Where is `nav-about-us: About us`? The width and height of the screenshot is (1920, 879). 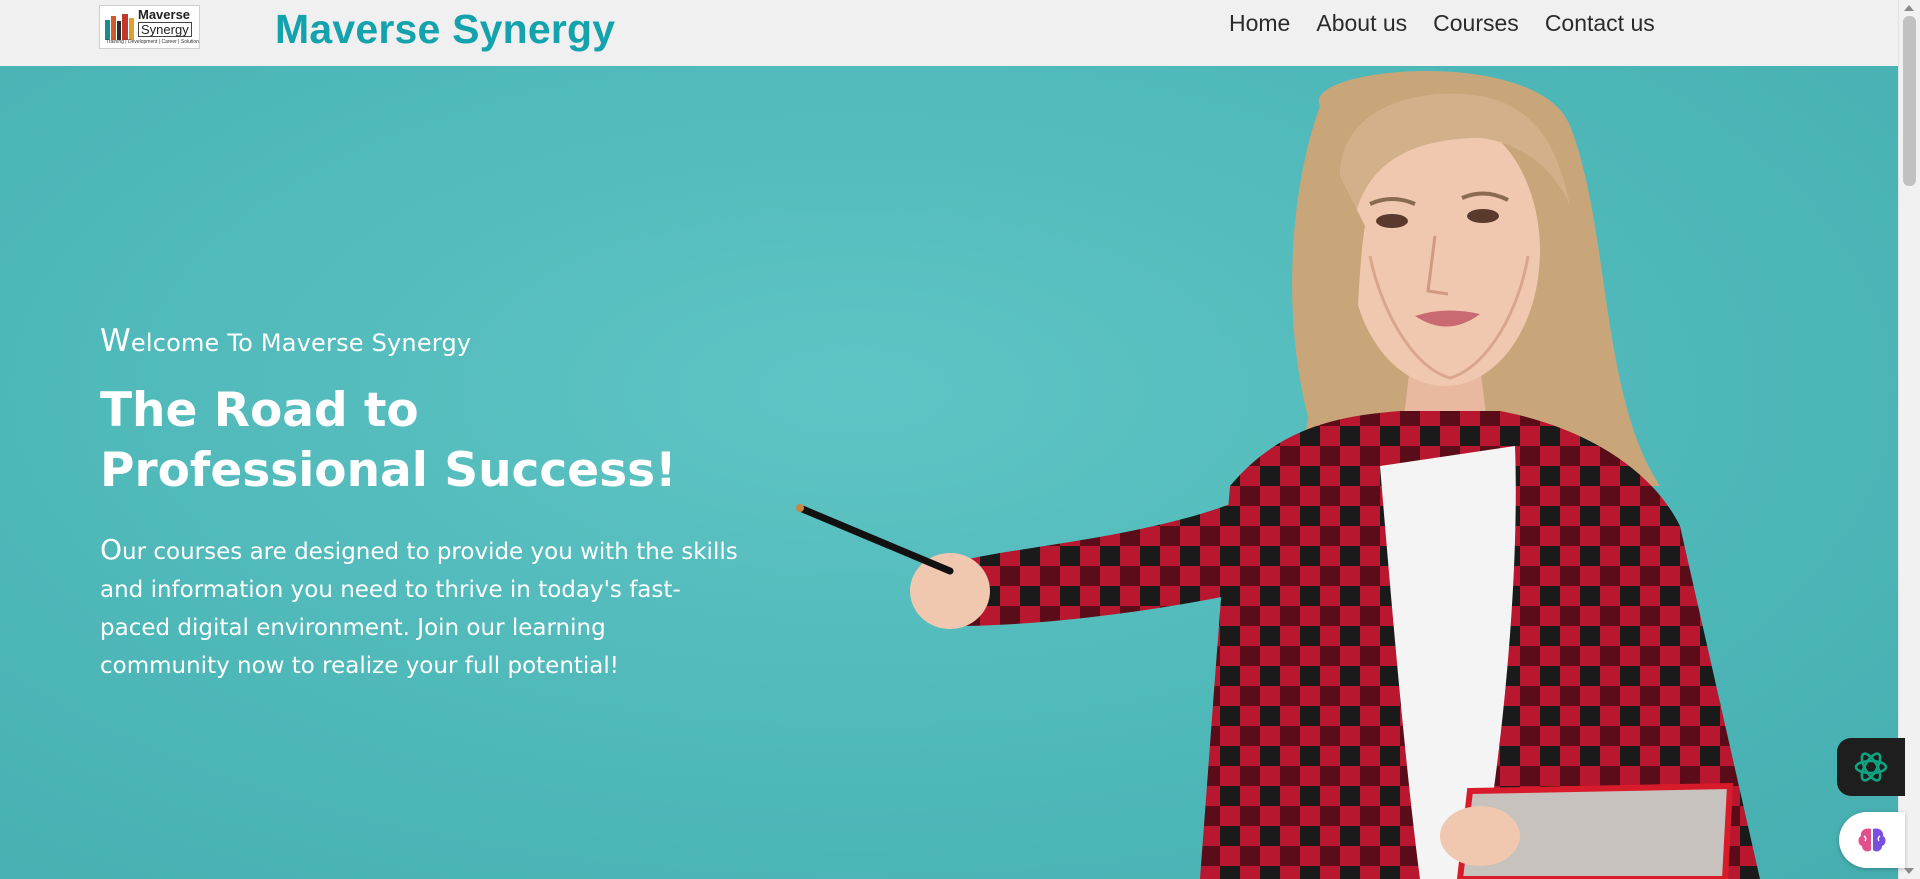
nav-about-us: About us is located at coordinates (1361, 23).